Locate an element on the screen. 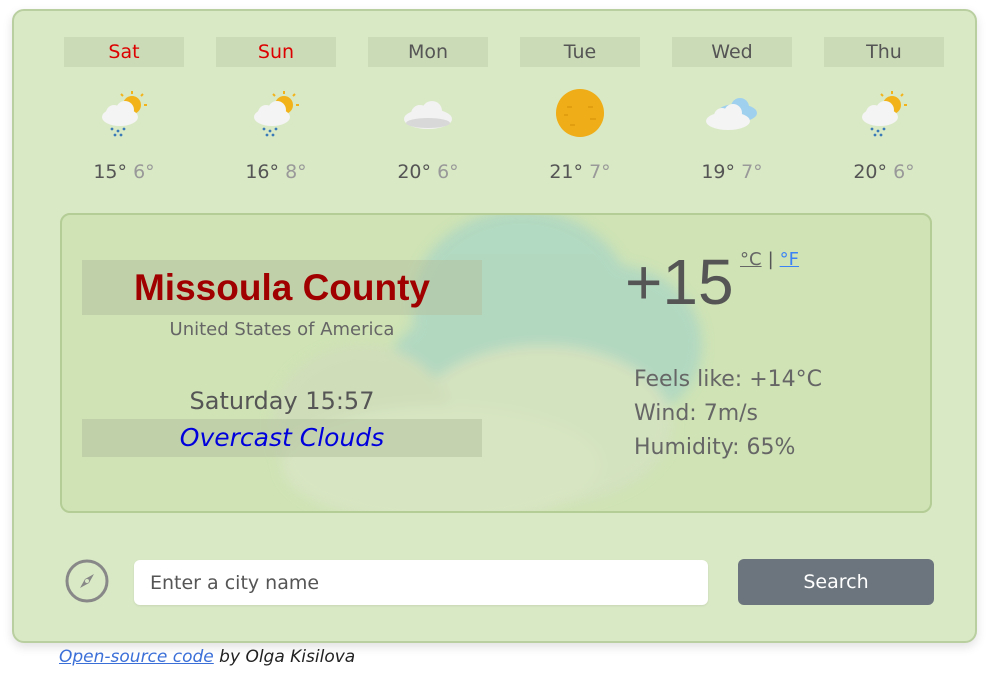  weather-description: Overcast Clouds is located at coordinates (282, 437).